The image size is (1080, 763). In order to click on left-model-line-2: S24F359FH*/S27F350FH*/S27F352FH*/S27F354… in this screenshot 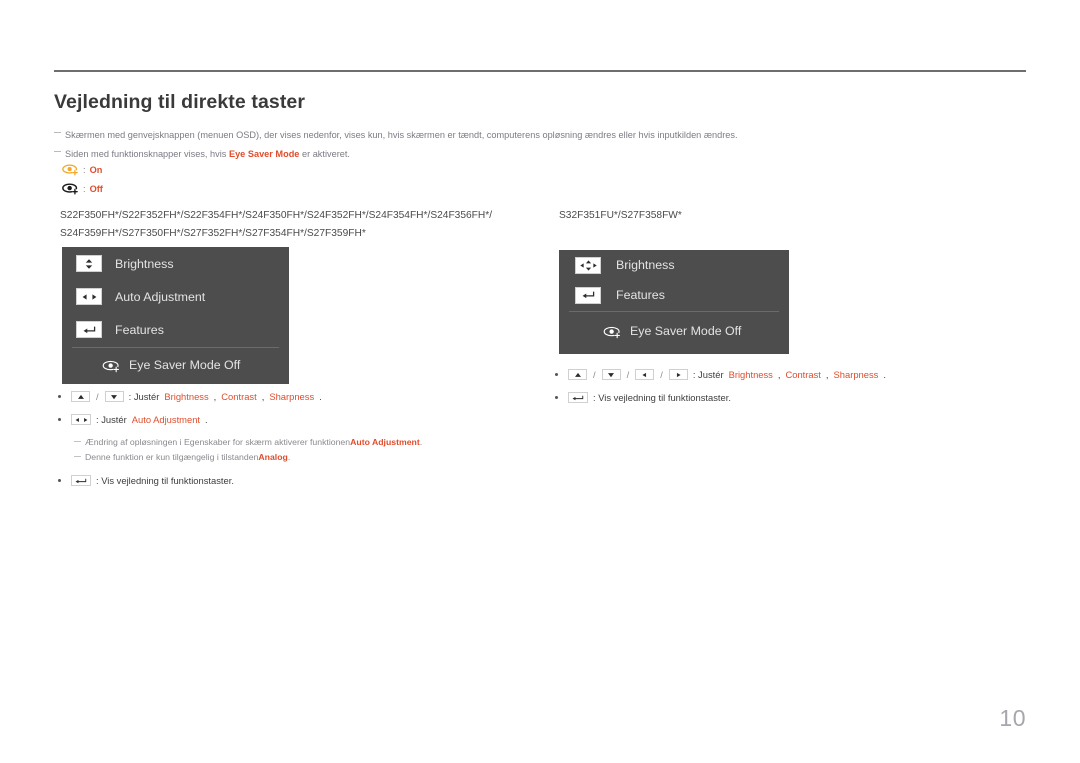, I will do `click(213, 233)`.